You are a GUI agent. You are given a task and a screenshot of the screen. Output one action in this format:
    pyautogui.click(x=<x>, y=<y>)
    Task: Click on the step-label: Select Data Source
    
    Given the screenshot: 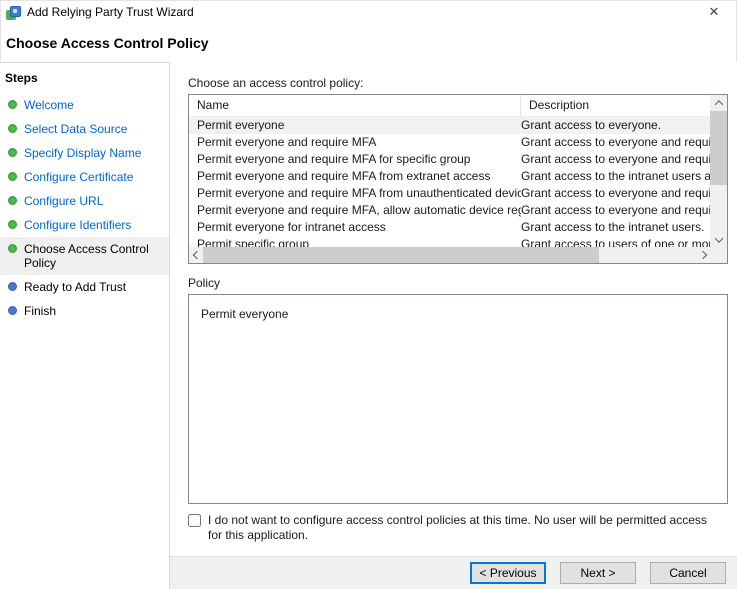 What is the action you would take?
    pyautogui.click(x=76, y=129)
    